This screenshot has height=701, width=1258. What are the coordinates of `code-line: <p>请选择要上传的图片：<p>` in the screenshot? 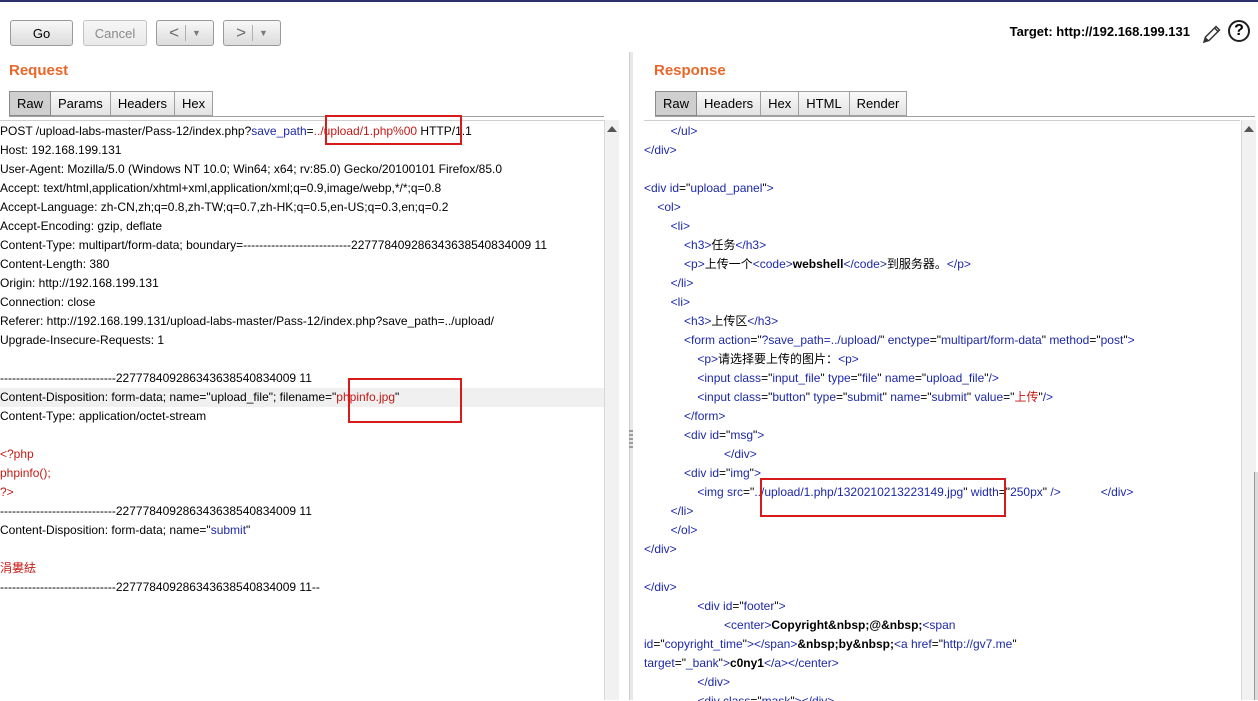 It's located at (751, 359).